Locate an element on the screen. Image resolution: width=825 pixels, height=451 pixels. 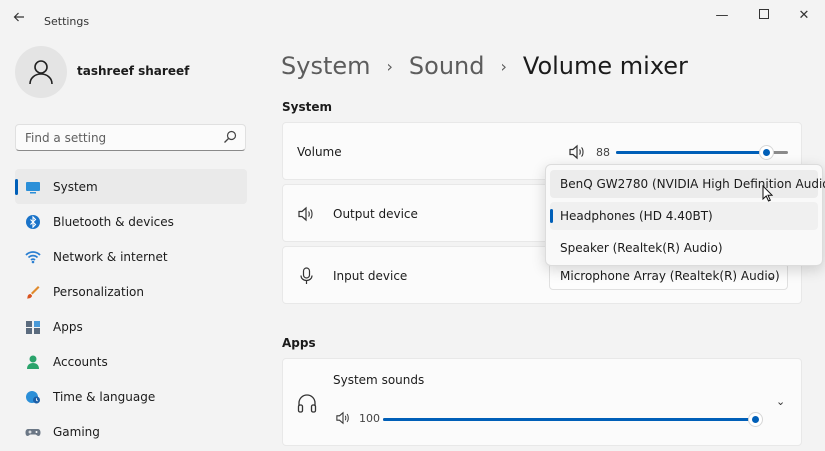
system-sounds-label: System sounds is located at coordinates (379, 380).